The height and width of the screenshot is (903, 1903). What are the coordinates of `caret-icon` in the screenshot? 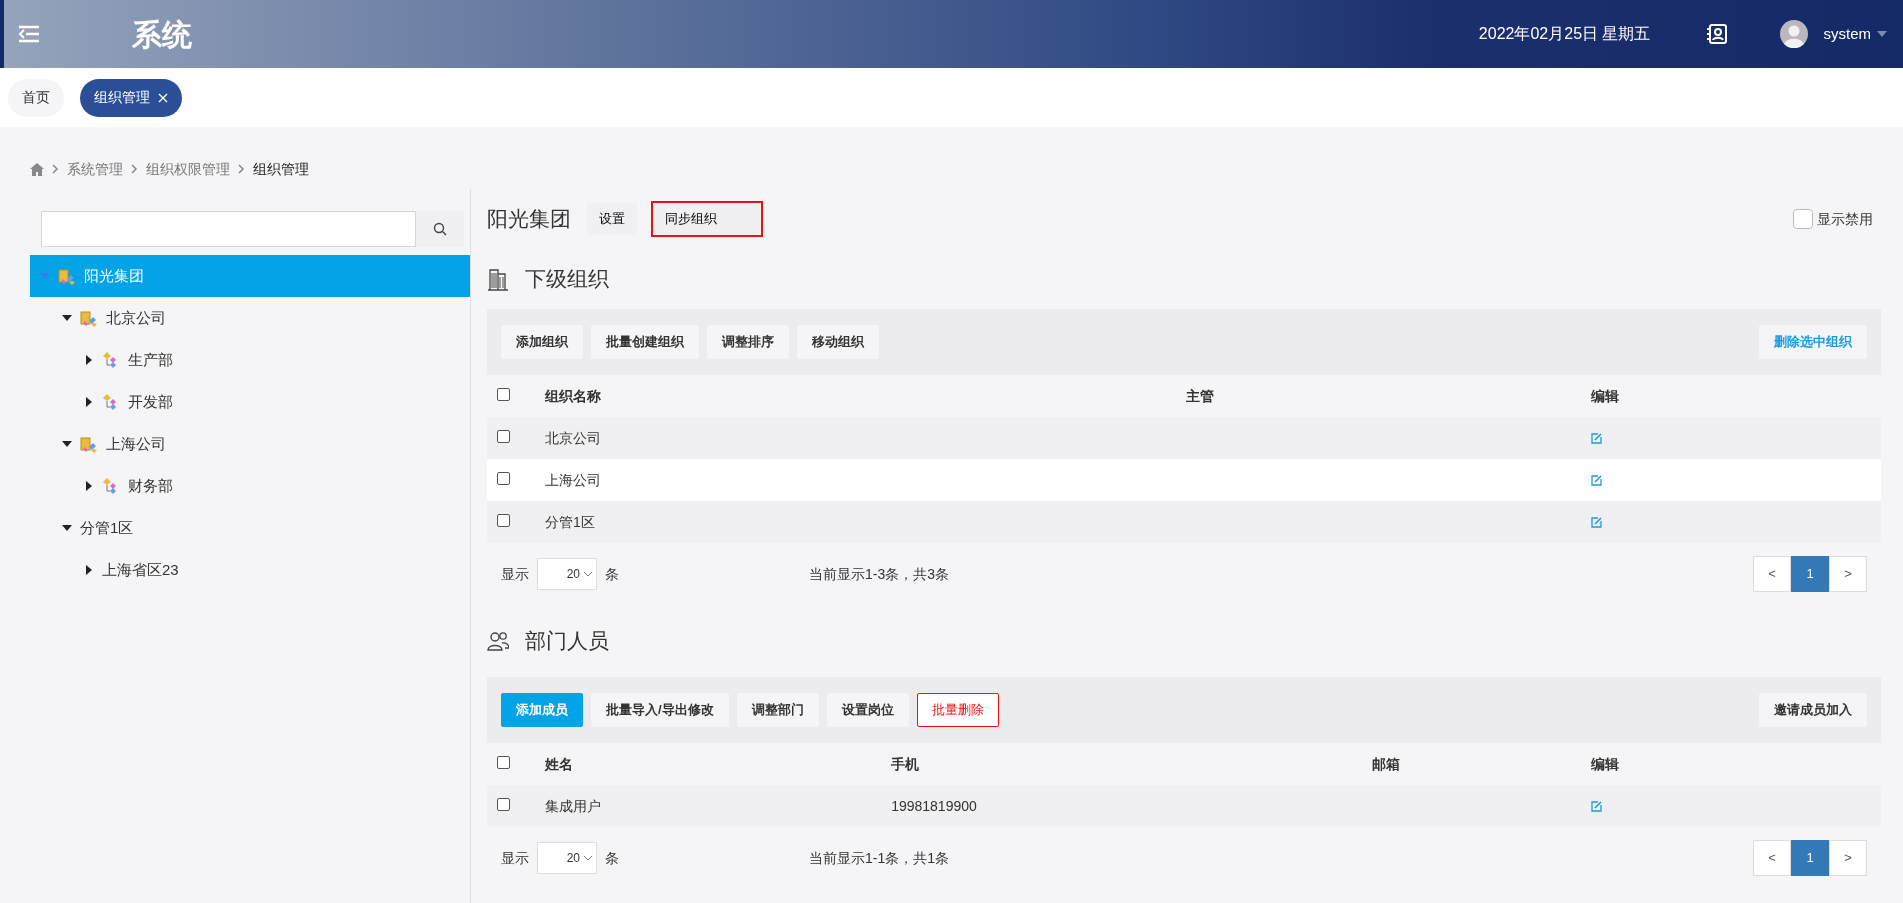 It's located at (1882, 34).